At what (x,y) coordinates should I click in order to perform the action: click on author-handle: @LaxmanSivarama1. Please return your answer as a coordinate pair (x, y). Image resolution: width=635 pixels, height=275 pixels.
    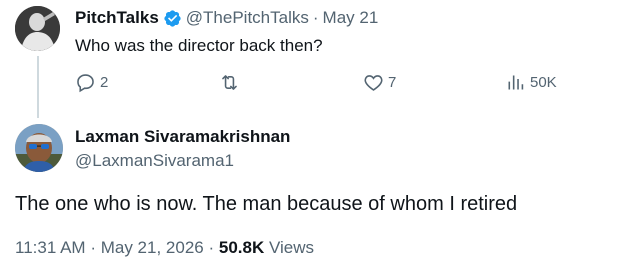
    Looking at the image, I should click on (154, 161).